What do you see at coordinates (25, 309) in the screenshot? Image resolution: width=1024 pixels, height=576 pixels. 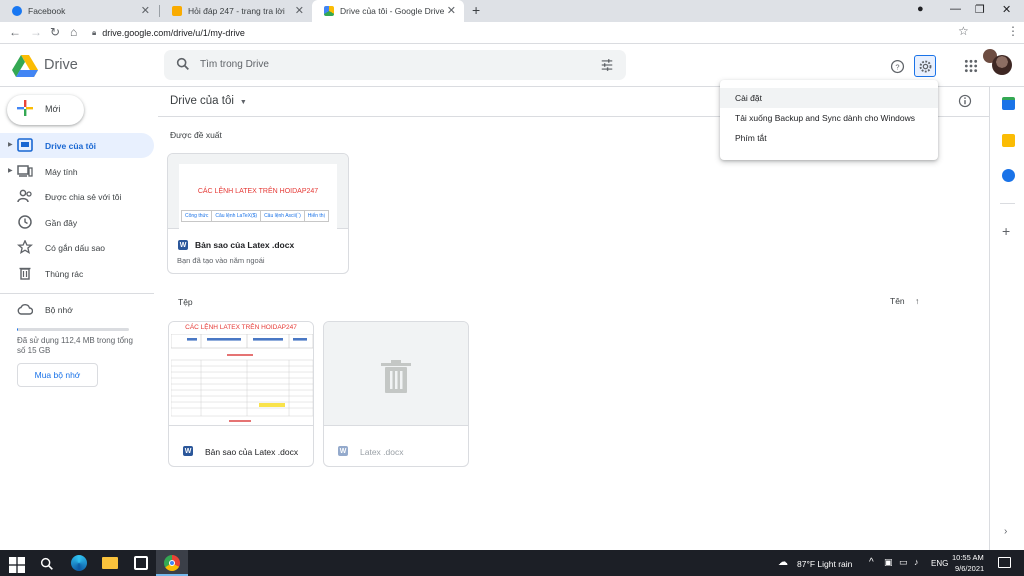 I see `cloud-icon` at bounding box center [25, 309].